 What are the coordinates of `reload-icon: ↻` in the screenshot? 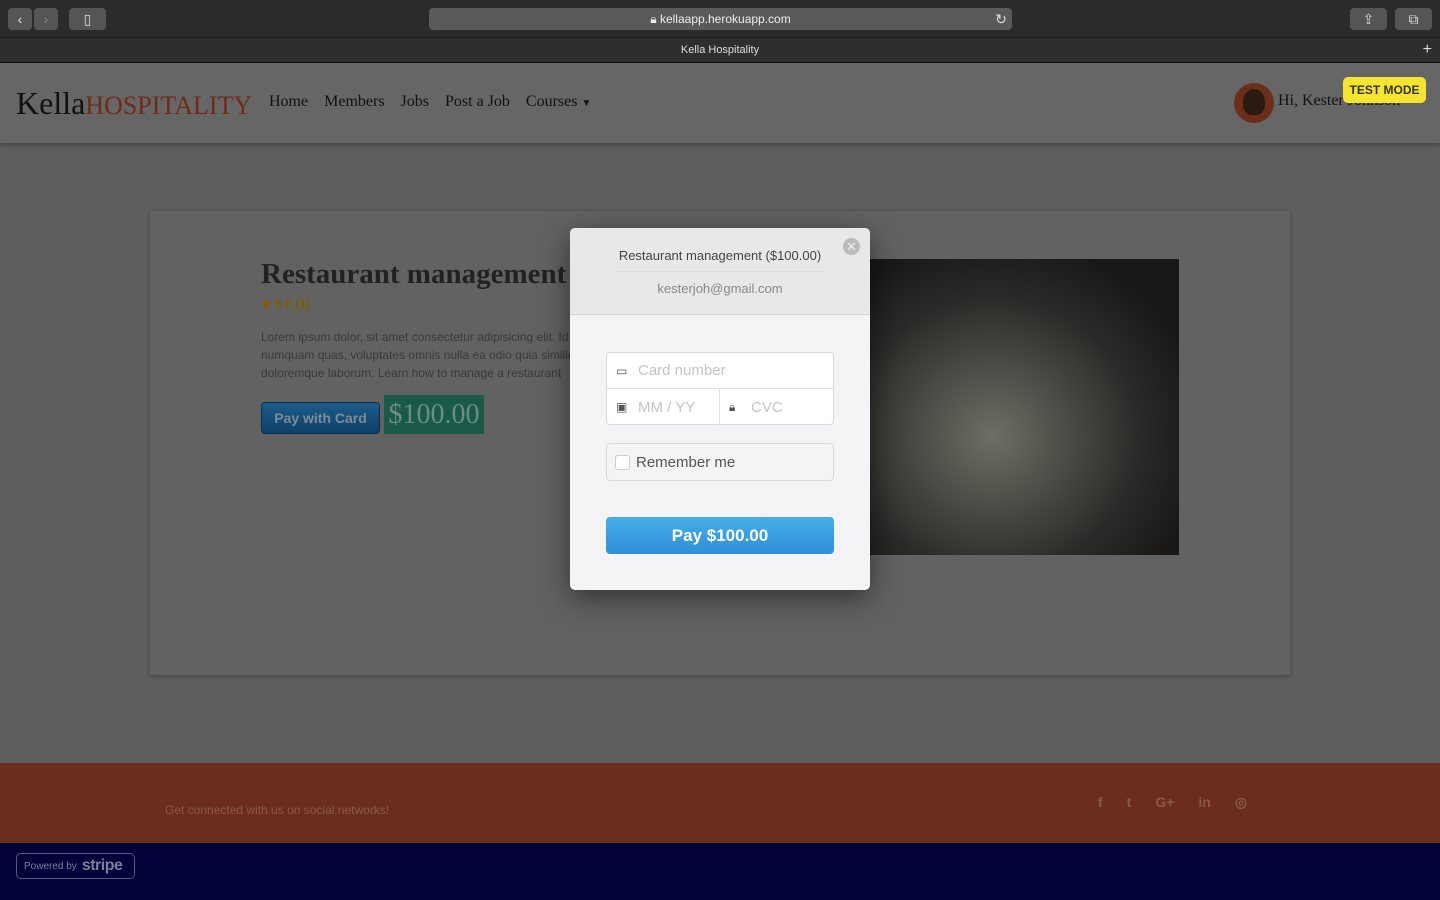 It's located at (1001, 19).